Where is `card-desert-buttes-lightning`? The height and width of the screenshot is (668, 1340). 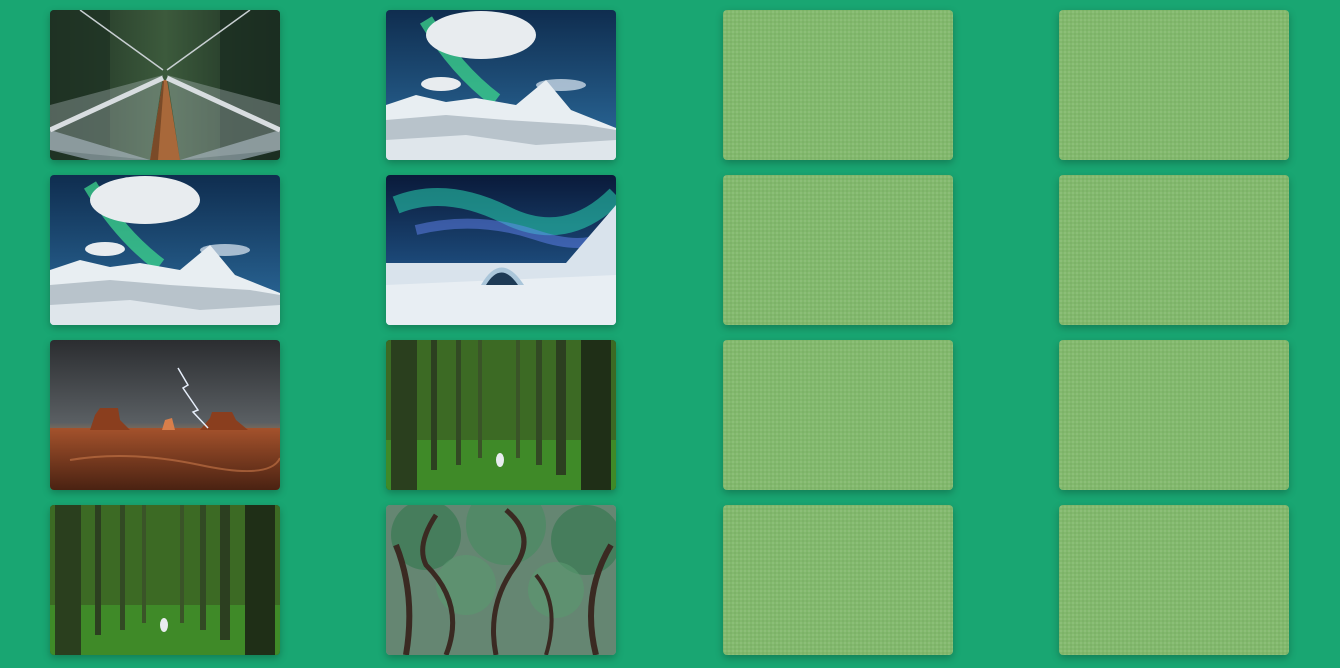
card-desert-buttes-lightning is located at coordinates (165, 415).